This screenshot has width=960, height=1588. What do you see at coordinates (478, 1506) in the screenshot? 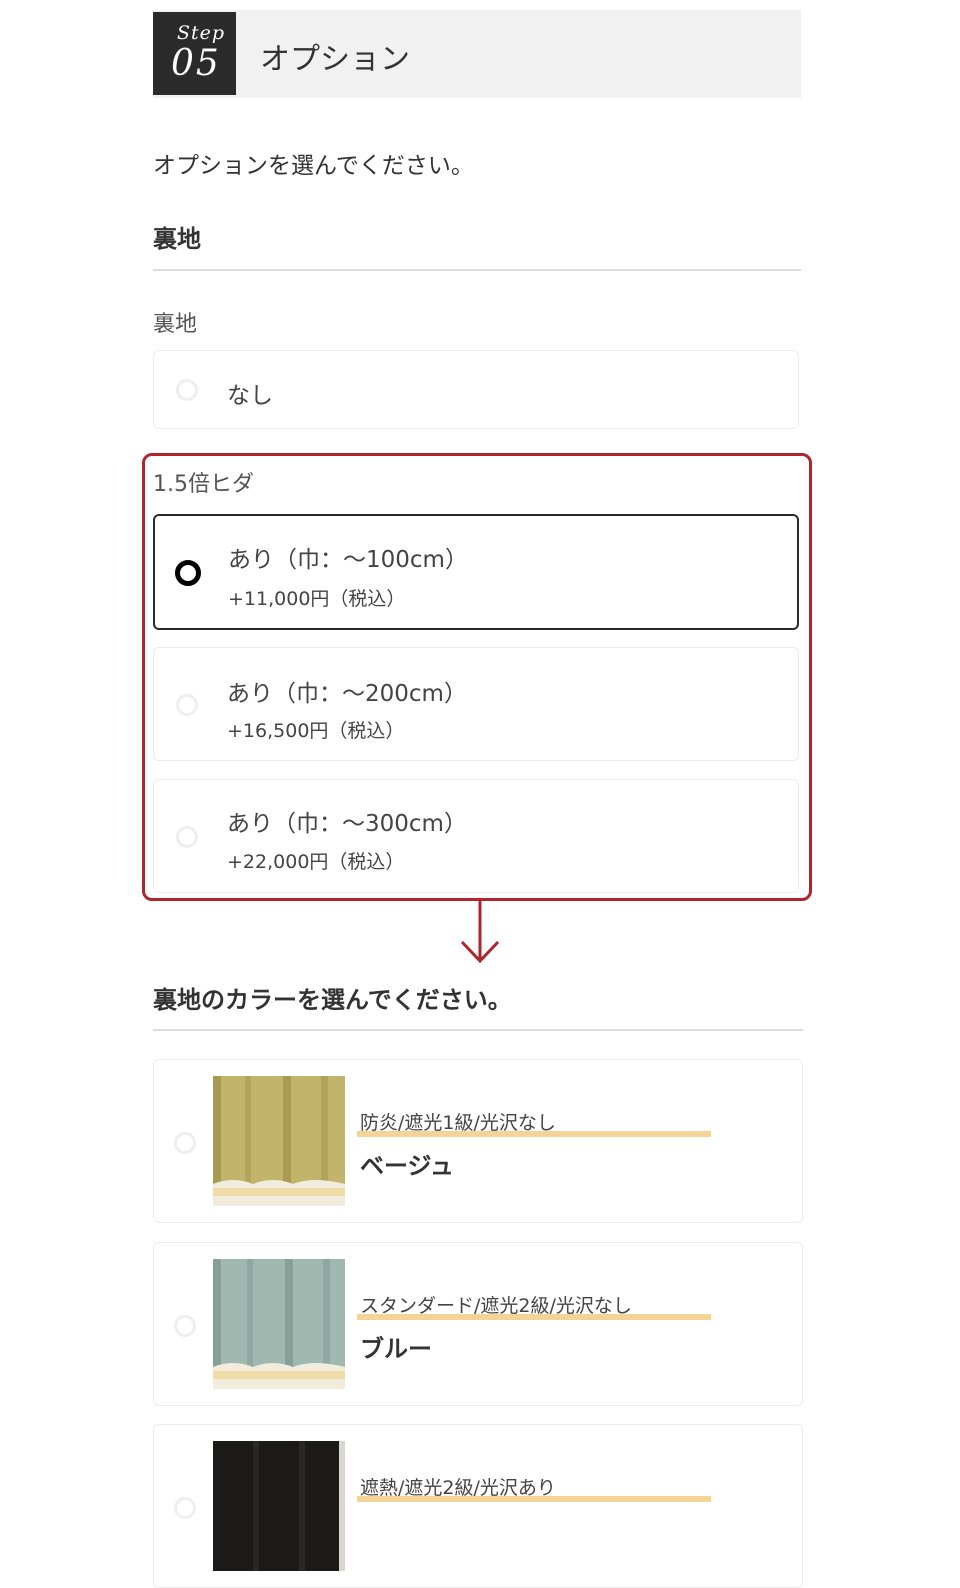
I see `color-option-black: 遮熱/遮光2級/光沢あり` at bounding box center [478, 1506].